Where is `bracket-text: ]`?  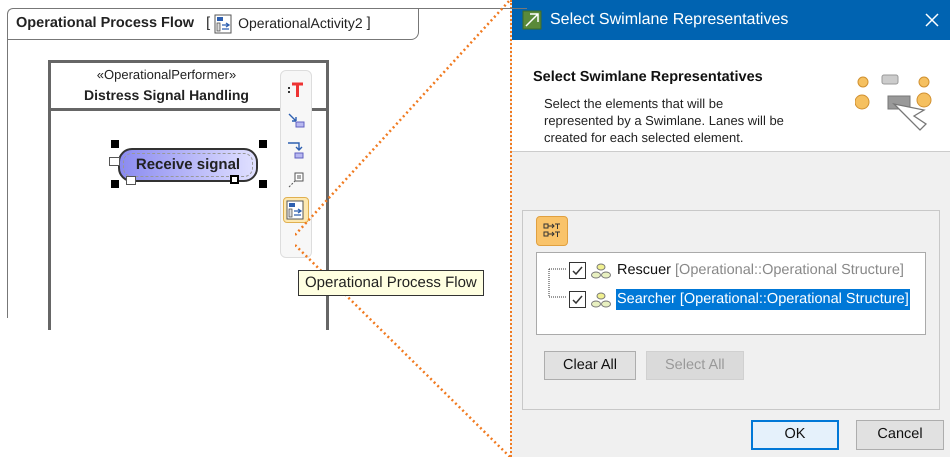 bracket-text: ] is located at coordinates (368, 23).